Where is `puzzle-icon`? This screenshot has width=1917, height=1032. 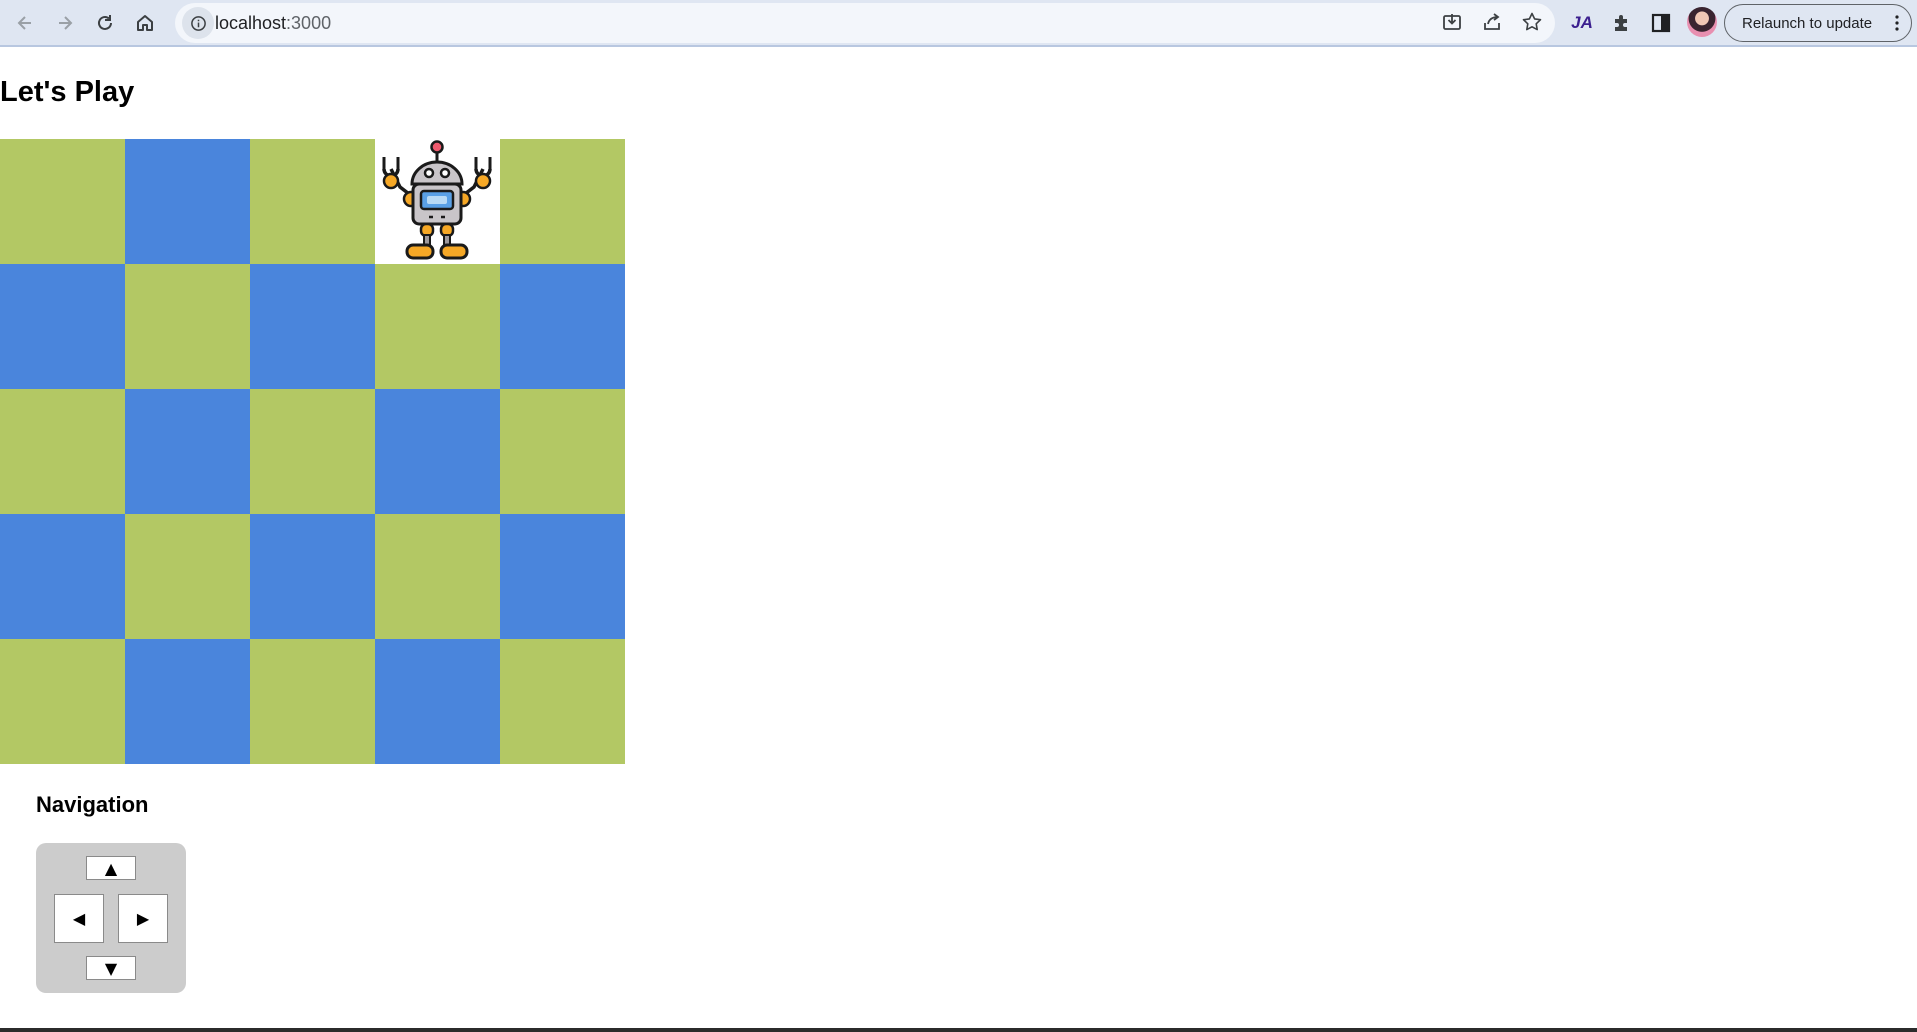
puzzle-icon is located at coordinates (1621, 23).